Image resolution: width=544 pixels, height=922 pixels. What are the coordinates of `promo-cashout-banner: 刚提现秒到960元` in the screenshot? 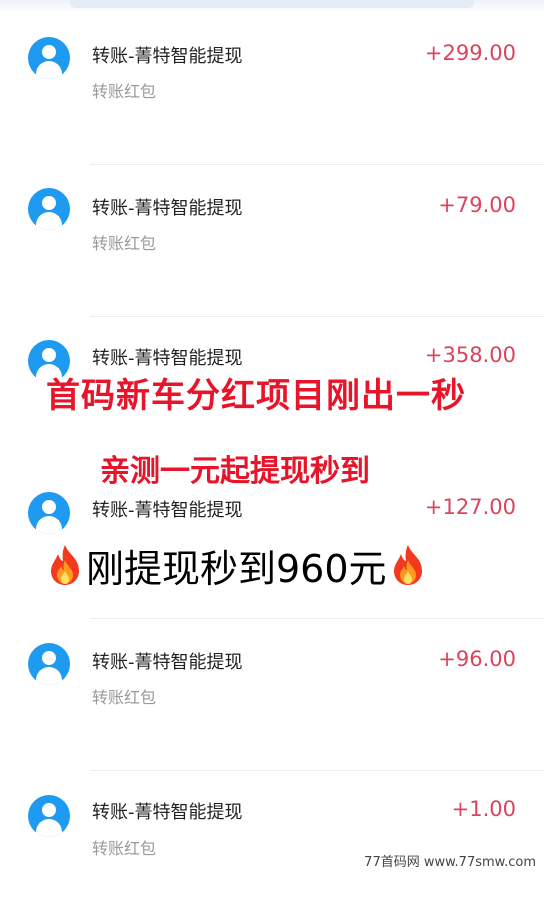 It's located at (236, 565).